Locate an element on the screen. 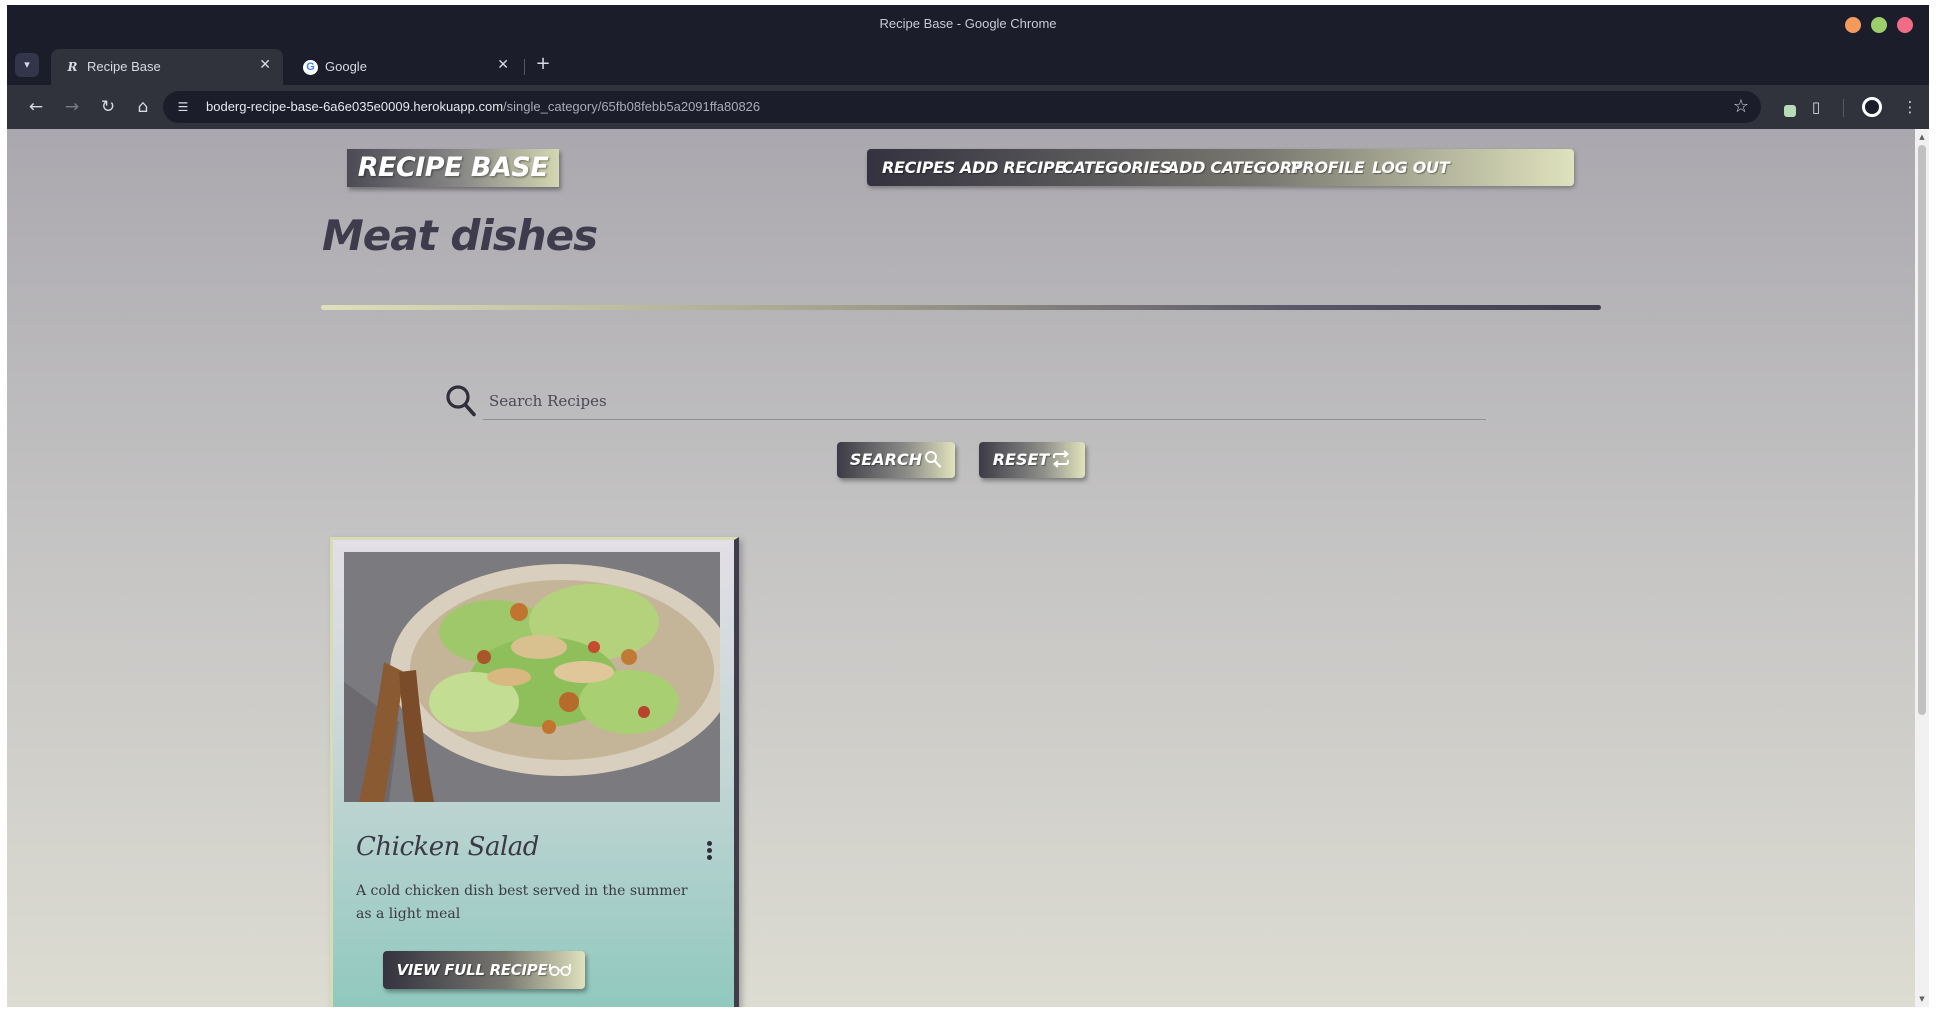  nav-log-out: LOG OUT is located at coordinates (1411, 167).